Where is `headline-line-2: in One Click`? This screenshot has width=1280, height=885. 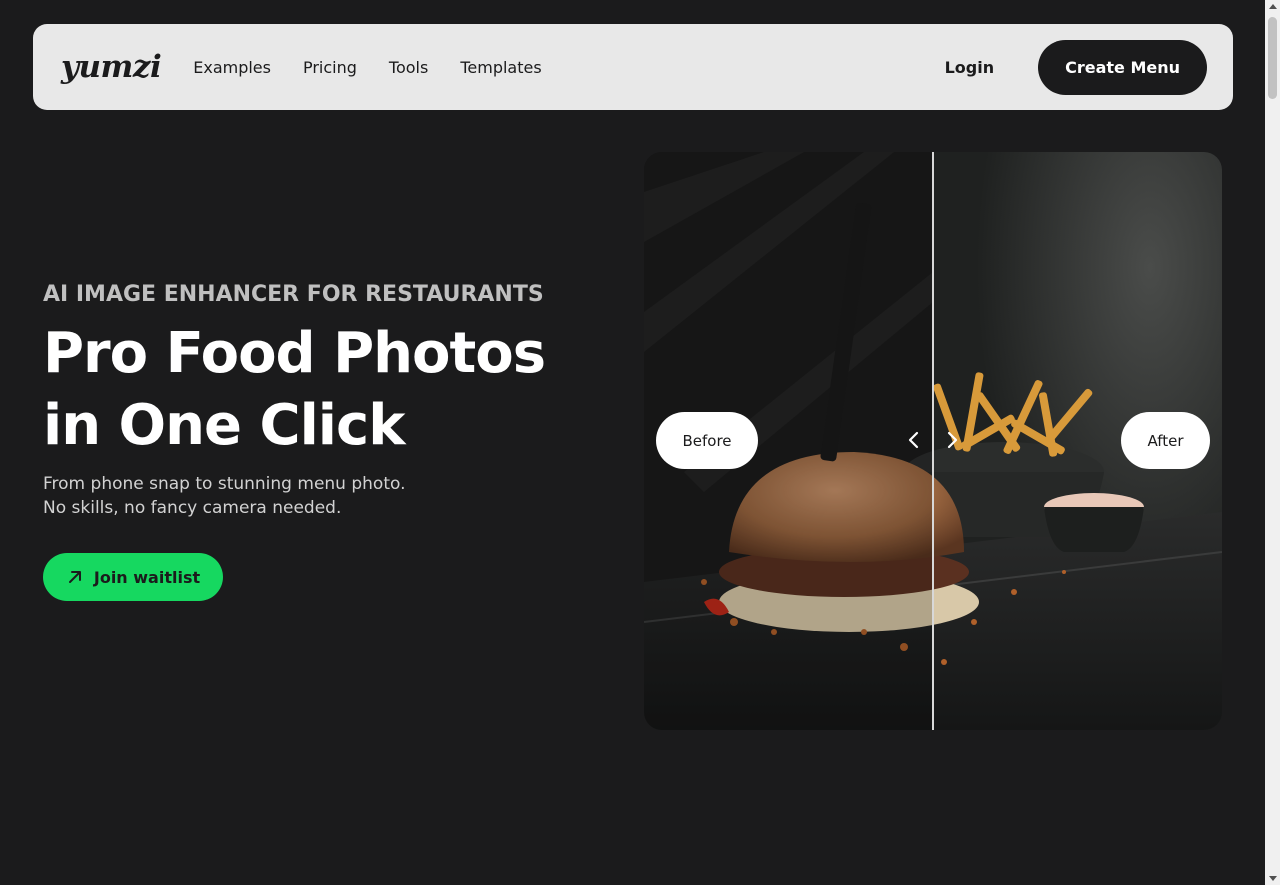 headline-line-2: in One Click is located at coordinates (224, 425).